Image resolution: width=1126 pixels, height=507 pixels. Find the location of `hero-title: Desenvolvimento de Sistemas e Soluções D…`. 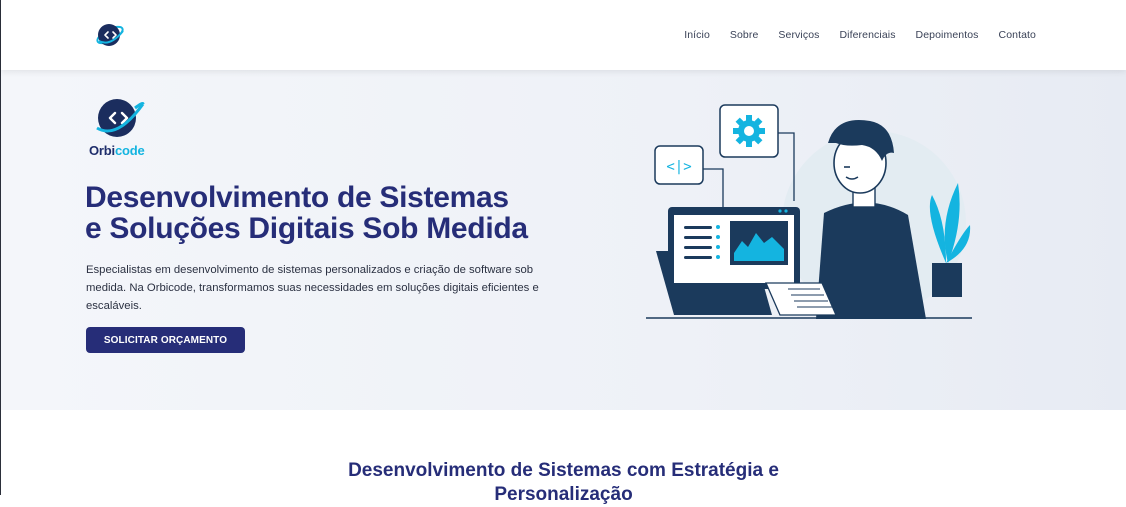

hero-title: Desenvolvimento de Sistemas e Soluções D… is located at coordinates (345, 213).